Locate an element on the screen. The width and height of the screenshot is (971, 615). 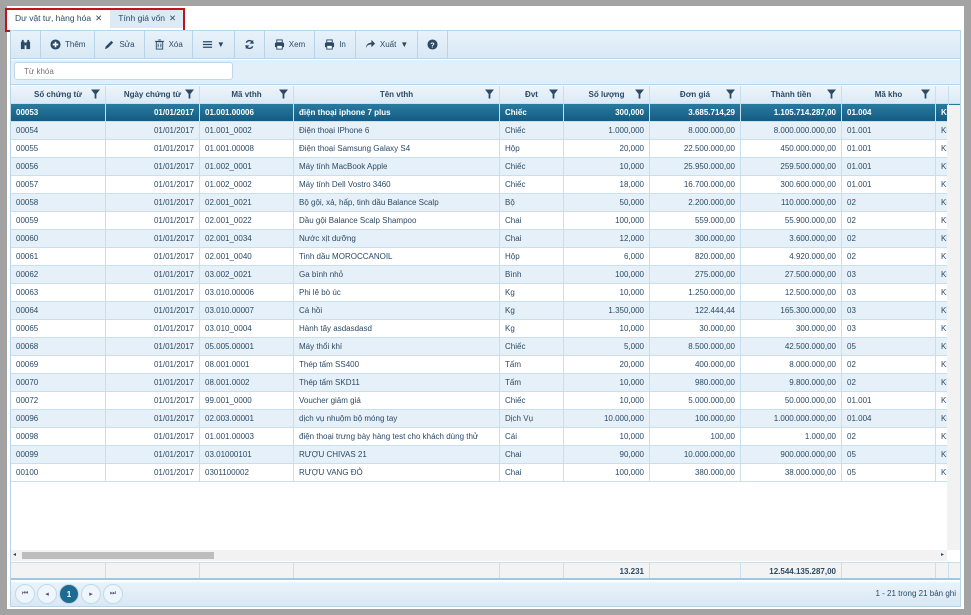
pencil-icon is located at coordinates (109, 45).